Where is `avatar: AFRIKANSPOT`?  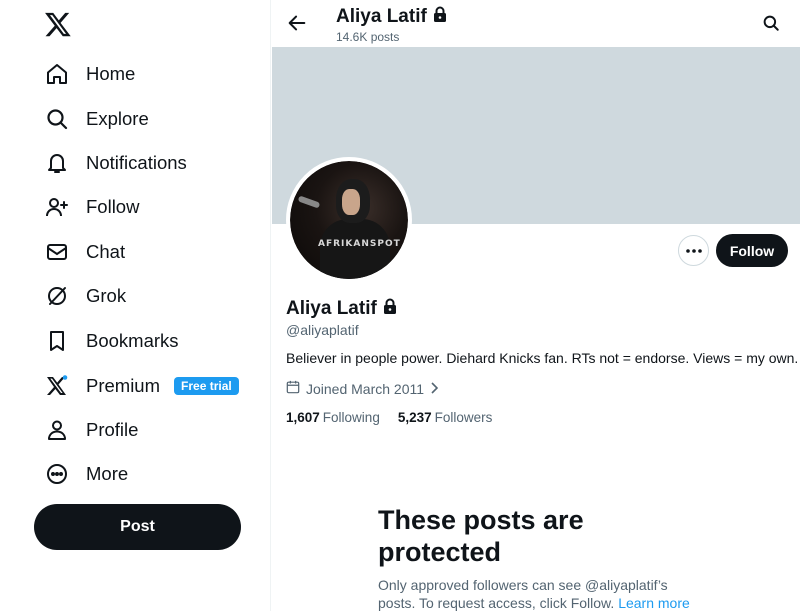
avatar: AFRIKANSPOT is located at coordinates (349, 220).